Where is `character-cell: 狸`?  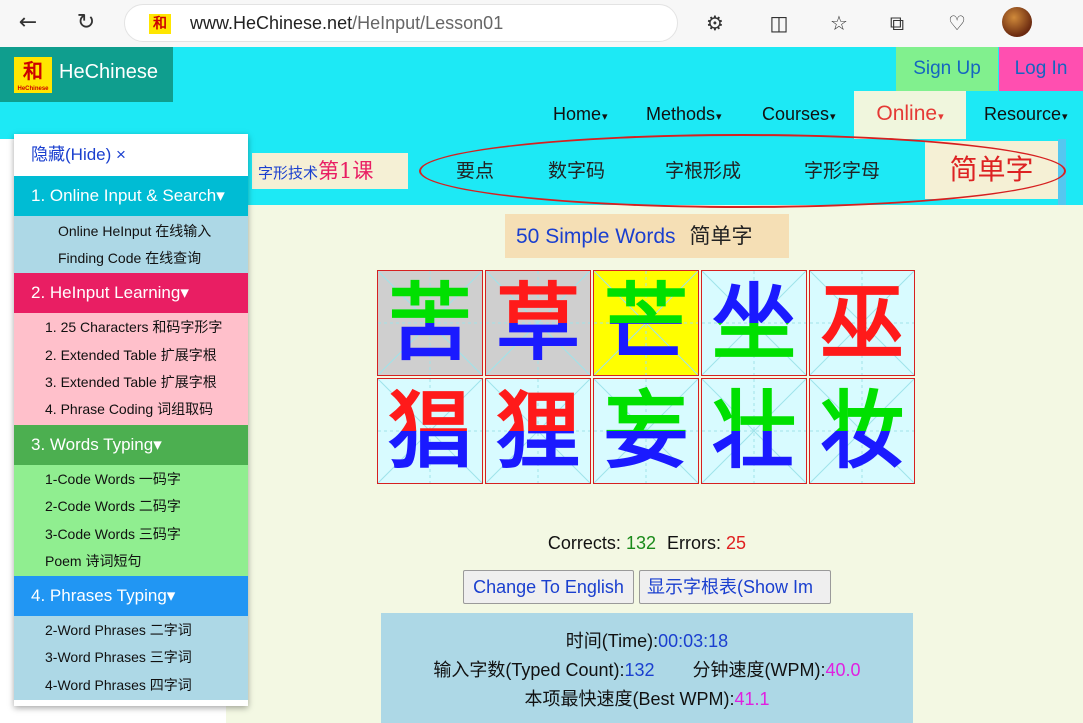
character-cell: 狸 is located at coordinates (538, 431).